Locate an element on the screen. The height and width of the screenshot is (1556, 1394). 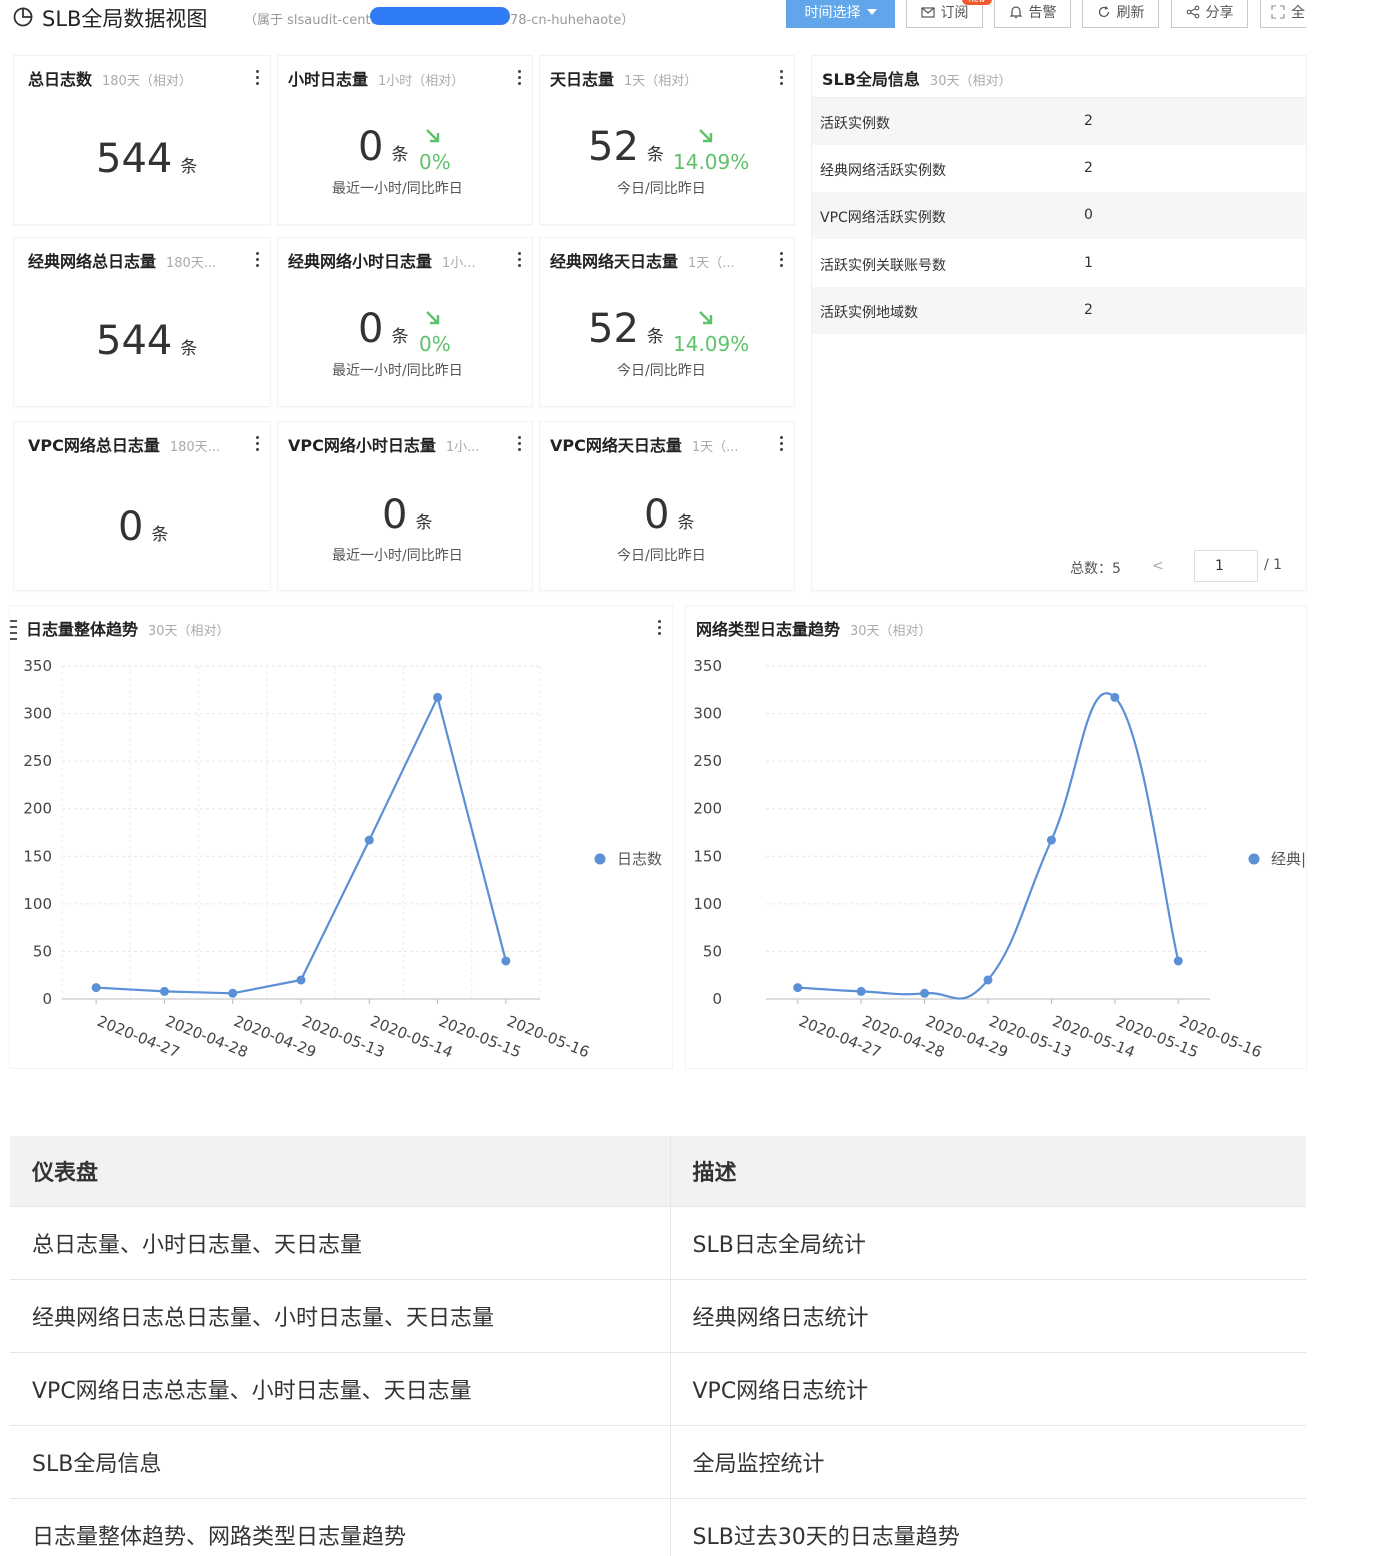
info-row: VPC网络活跃实例数 0 is located at coordinates (1059, 215).